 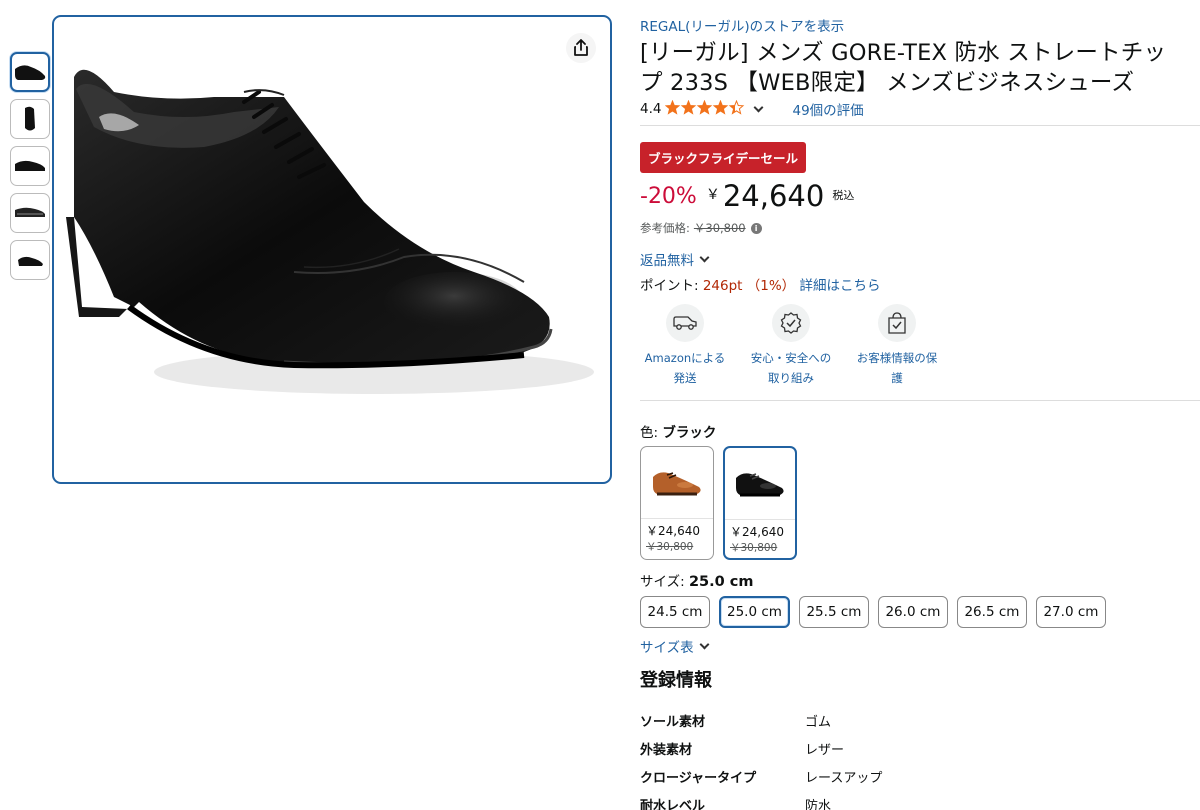 I want to click on size-chart-label: サイズ表, so click(x=667, y=648).